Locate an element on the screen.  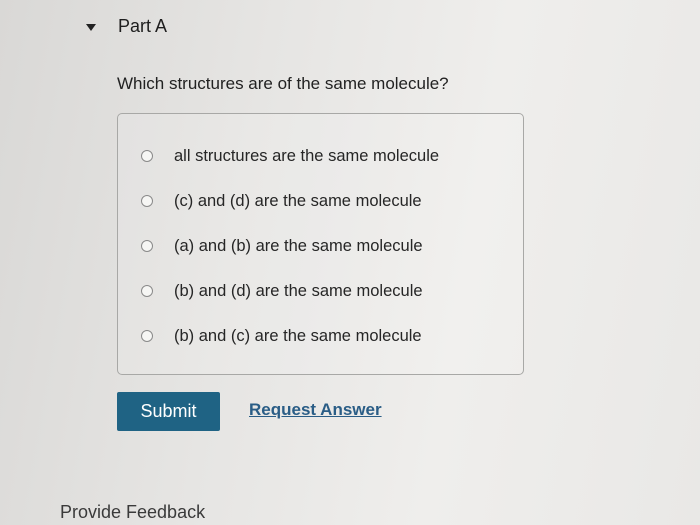
option-label: all structures are the same molecule is located at coordinates (307, 155).